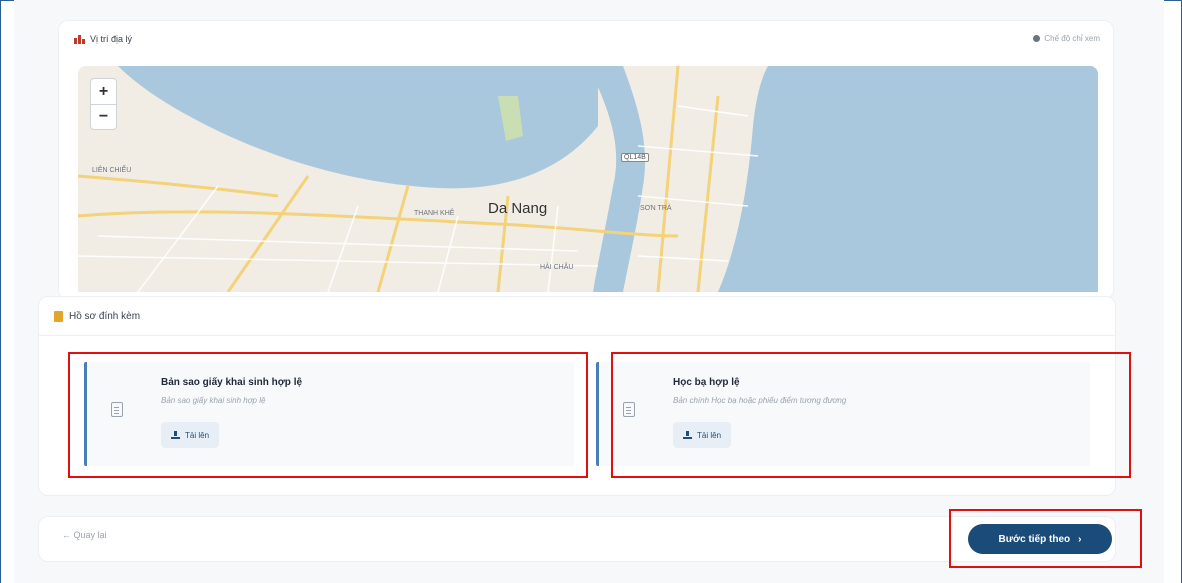 Image resolution: width=1182 pixels, height=583 pixels. I want to click on attachment-name: Bản sao giấy khai sinh hợp lệ, so click(232, 382).